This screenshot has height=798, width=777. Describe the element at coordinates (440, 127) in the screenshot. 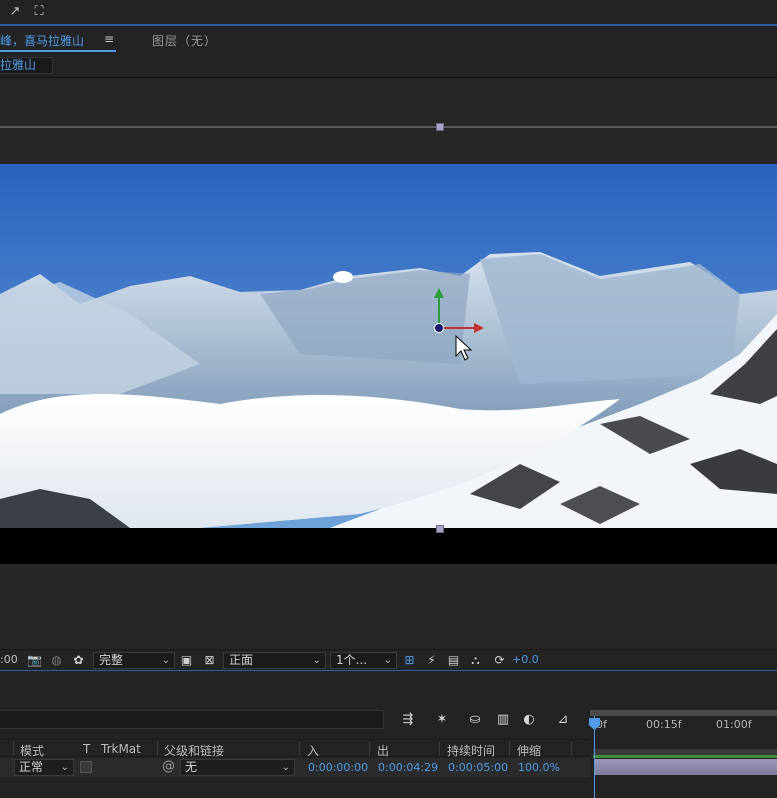

I see `top-handle` at that location.